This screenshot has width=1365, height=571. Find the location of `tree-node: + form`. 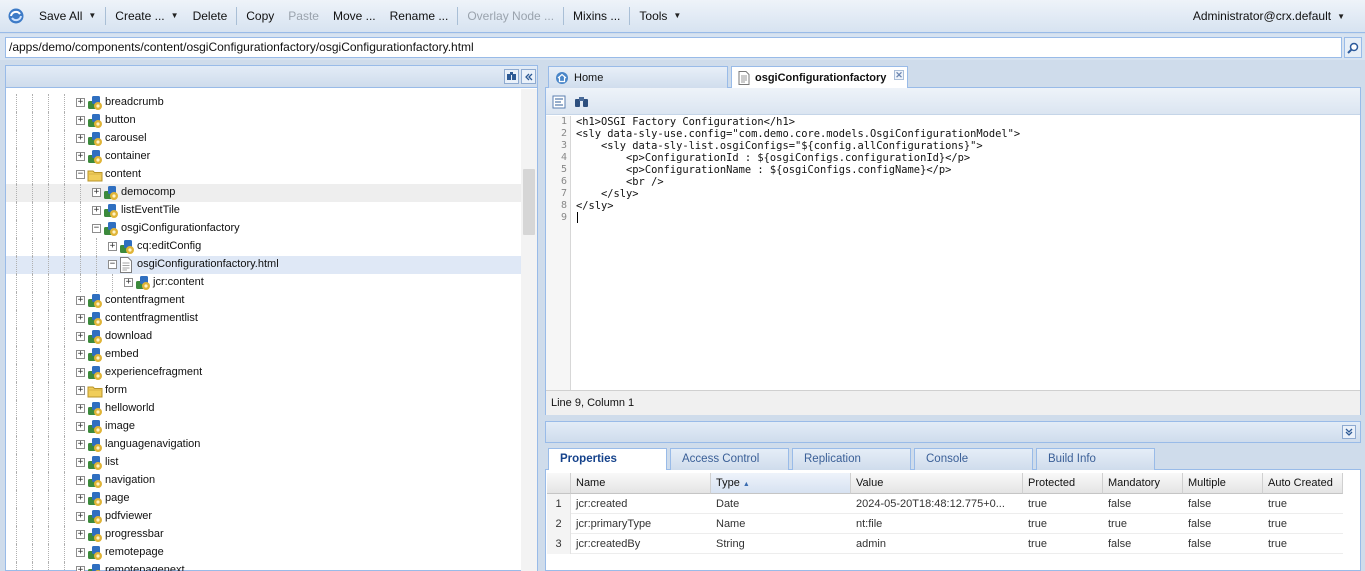

tree-node: + form is located at coordinates (263, 391).